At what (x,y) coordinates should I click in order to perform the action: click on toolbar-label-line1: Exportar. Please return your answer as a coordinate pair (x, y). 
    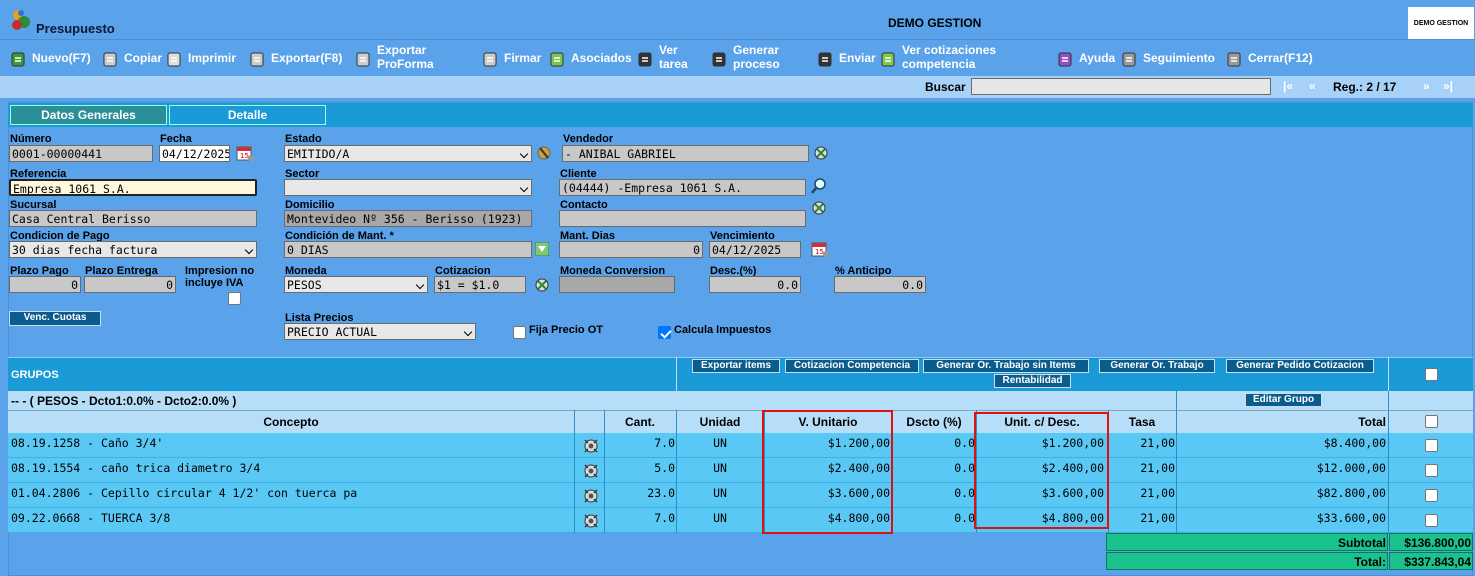
    Looking at the image, I should click on (402, 50).